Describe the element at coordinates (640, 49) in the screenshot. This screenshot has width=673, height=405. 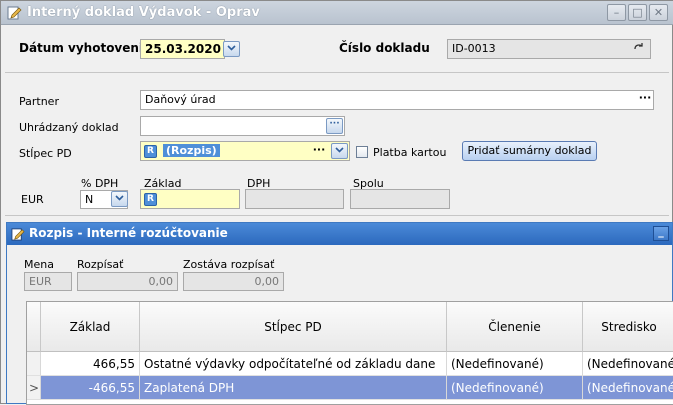
I see `refresh-icon` at that location.